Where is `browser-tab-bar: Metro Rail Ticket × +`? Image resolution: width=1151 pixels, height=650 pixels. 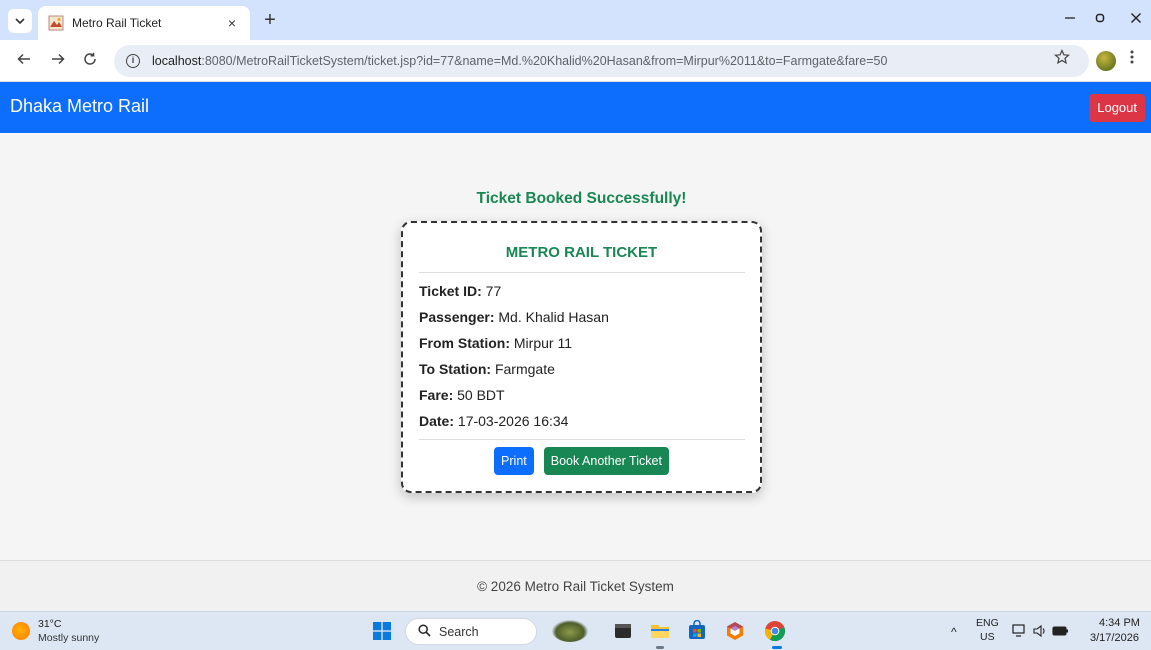
browser-tab-bar: Metro Rail Ticket × + is located at coordinates (575, 20).